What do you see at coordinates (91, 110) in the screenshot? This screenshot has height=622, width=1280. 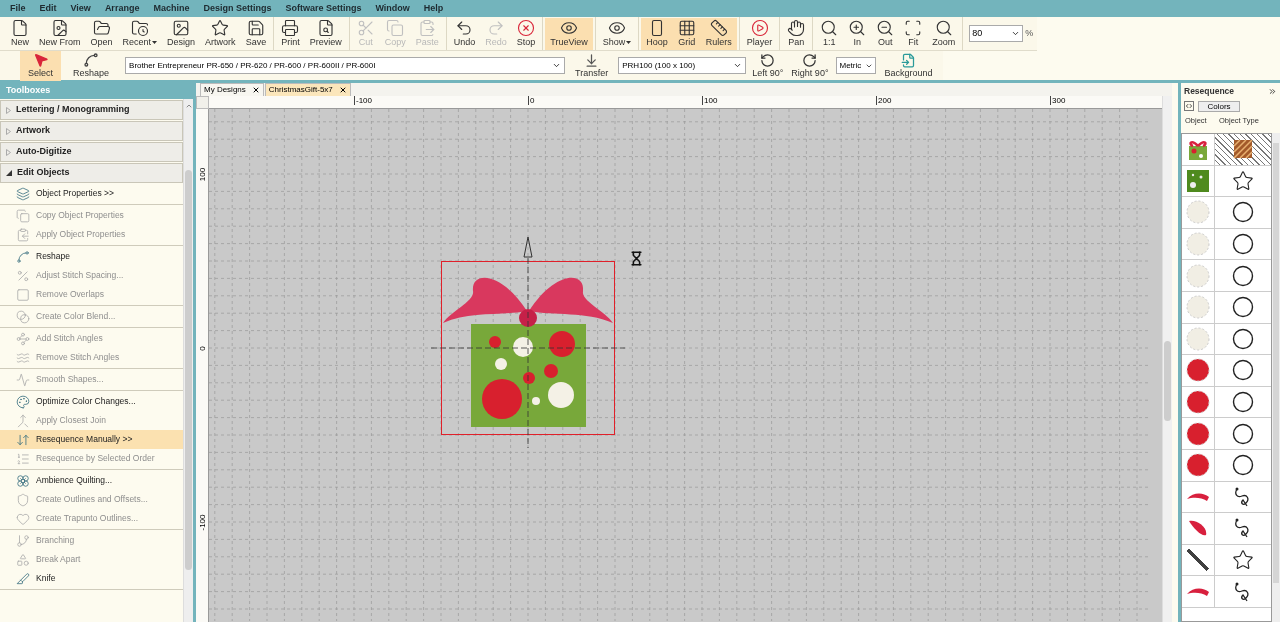 I see `toolbox-section: Lettering / Monogramming` at bounding box center [91, 110].